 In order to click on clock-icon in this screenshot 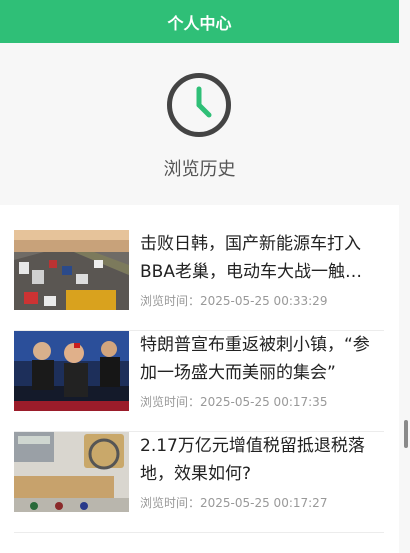, I will do `click(199, 105)`.